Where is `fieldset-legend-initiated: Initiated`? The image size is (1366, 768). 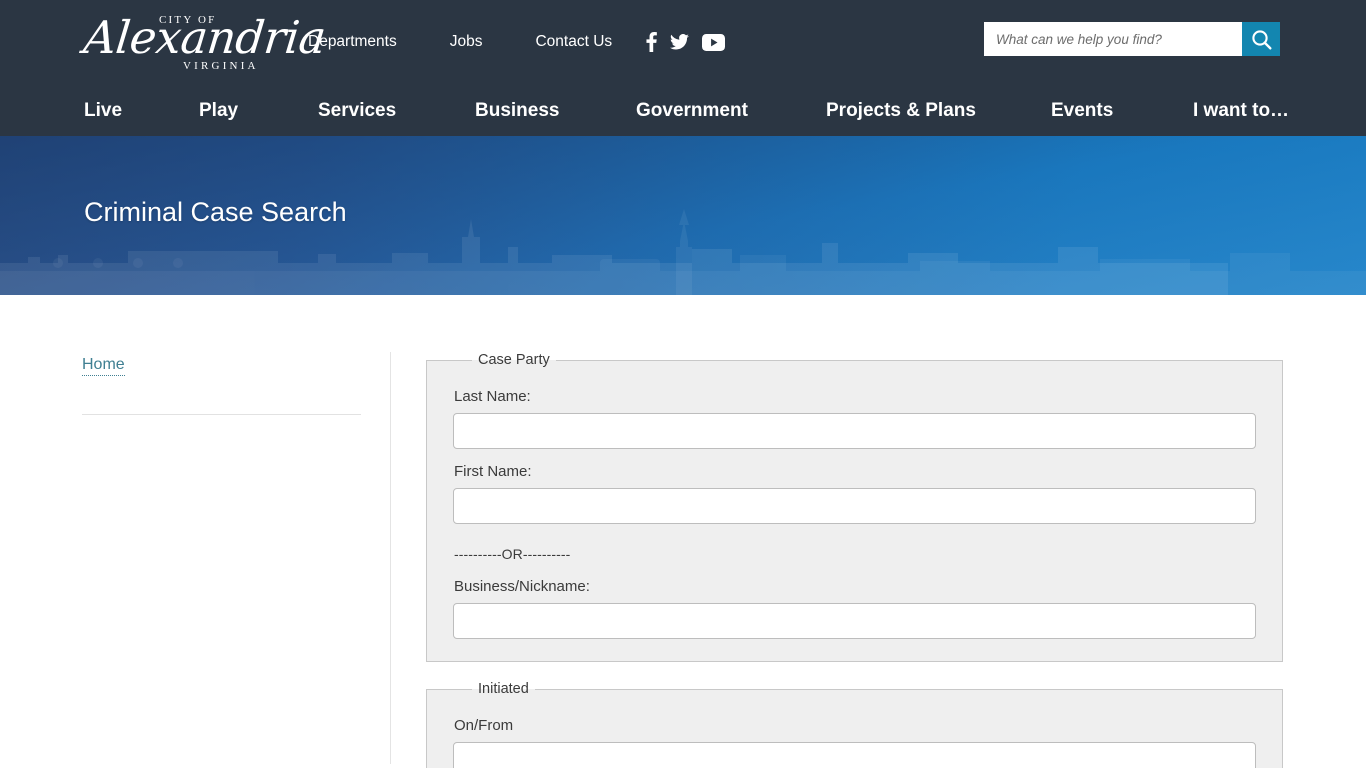
fieldset-legend-initiated: Initiated is located at coordinates (503, 689).